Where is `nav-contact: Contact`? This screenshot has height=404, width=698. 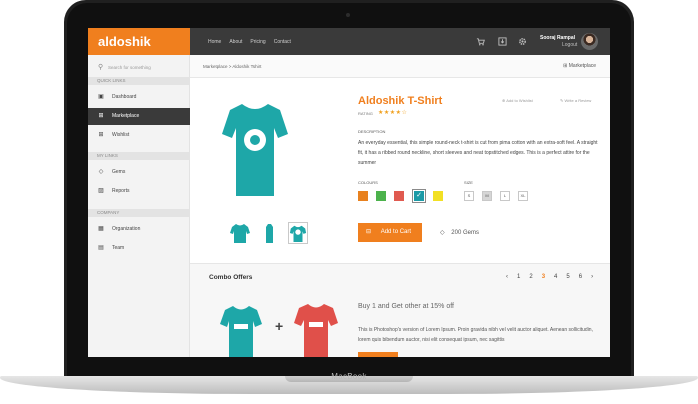 nav-contact: Contact is located at coordinates (282, 42).